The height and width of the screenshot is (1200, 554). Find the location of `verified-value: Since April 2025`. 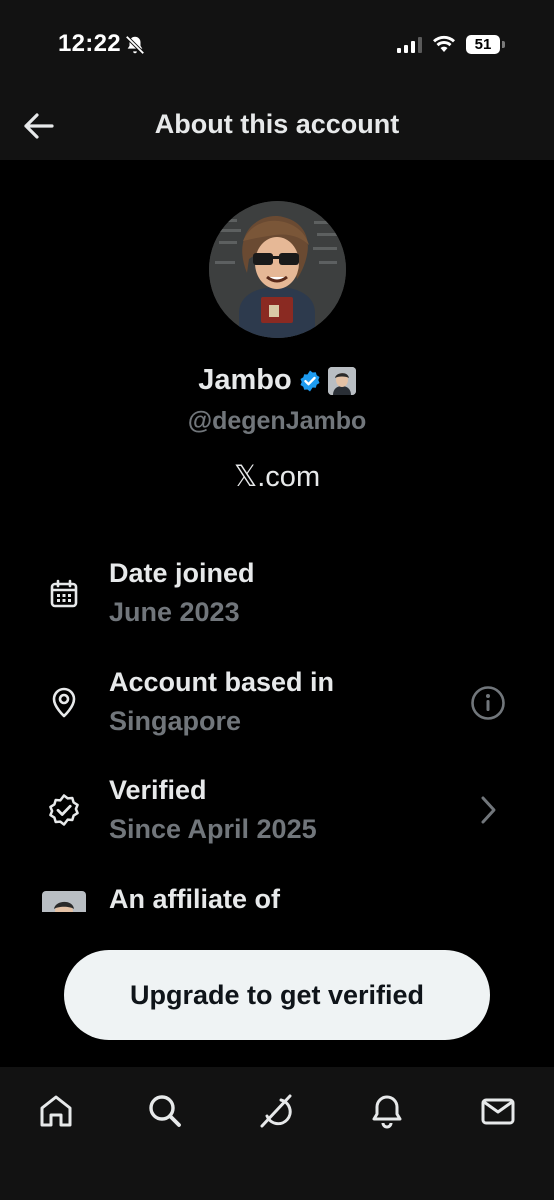

verified-value: Since April 2025 is located at coordinates (213, 829).